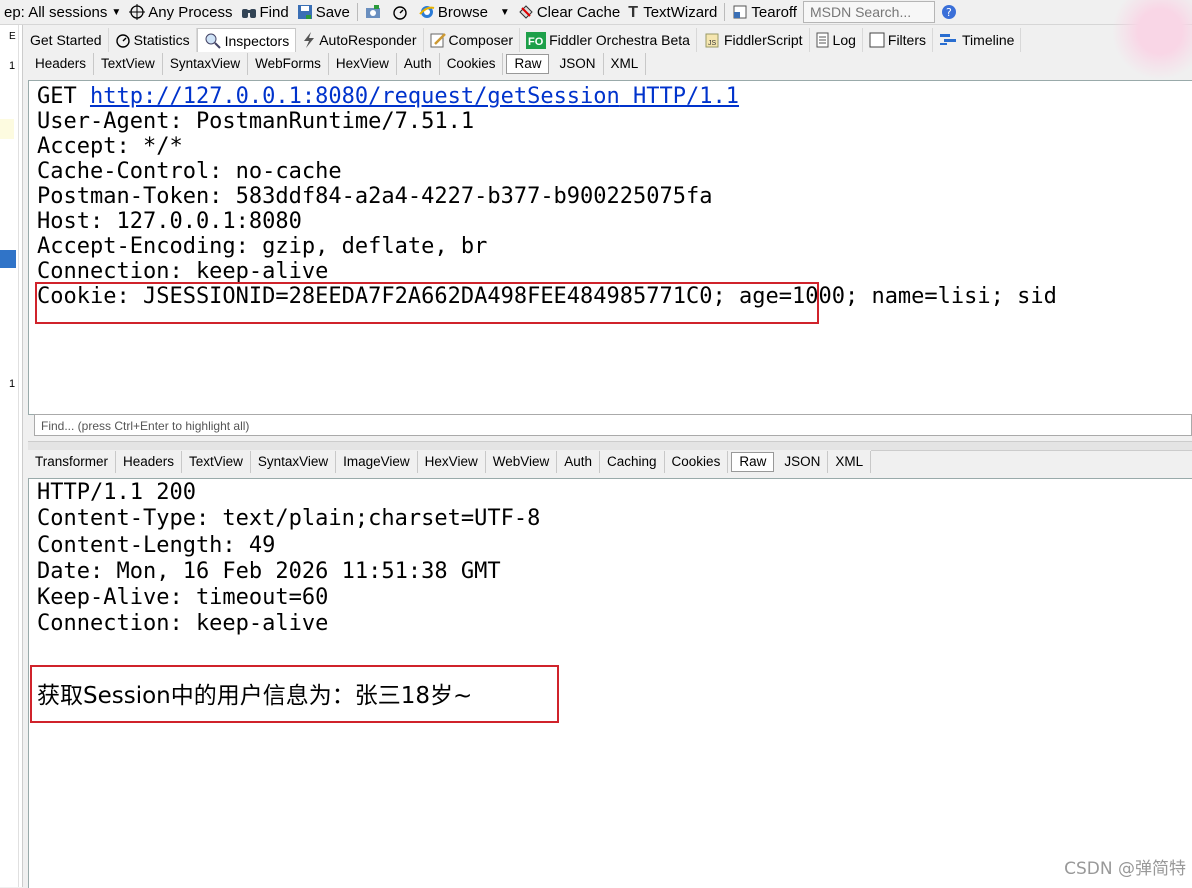  I want to click on request-tab-headers: Headers, so click(61, 64).